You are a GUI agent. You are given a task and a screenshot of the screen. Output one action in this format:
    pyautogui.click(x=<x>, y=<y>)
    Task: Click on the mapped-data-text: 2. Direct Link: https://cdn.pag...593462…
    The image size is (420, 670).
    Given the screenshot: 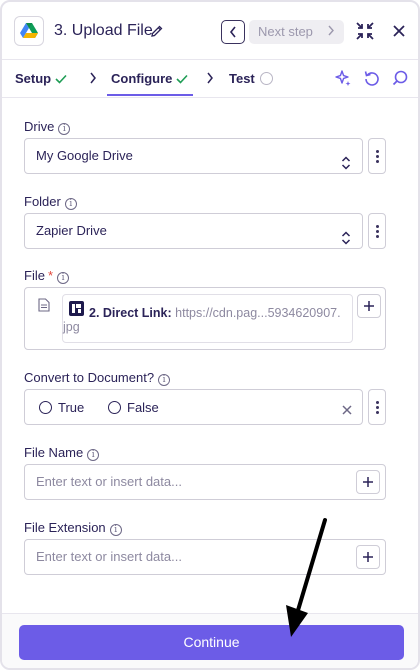 What is the action you would take?
    pyautogui.click(x=220, y=313)
    